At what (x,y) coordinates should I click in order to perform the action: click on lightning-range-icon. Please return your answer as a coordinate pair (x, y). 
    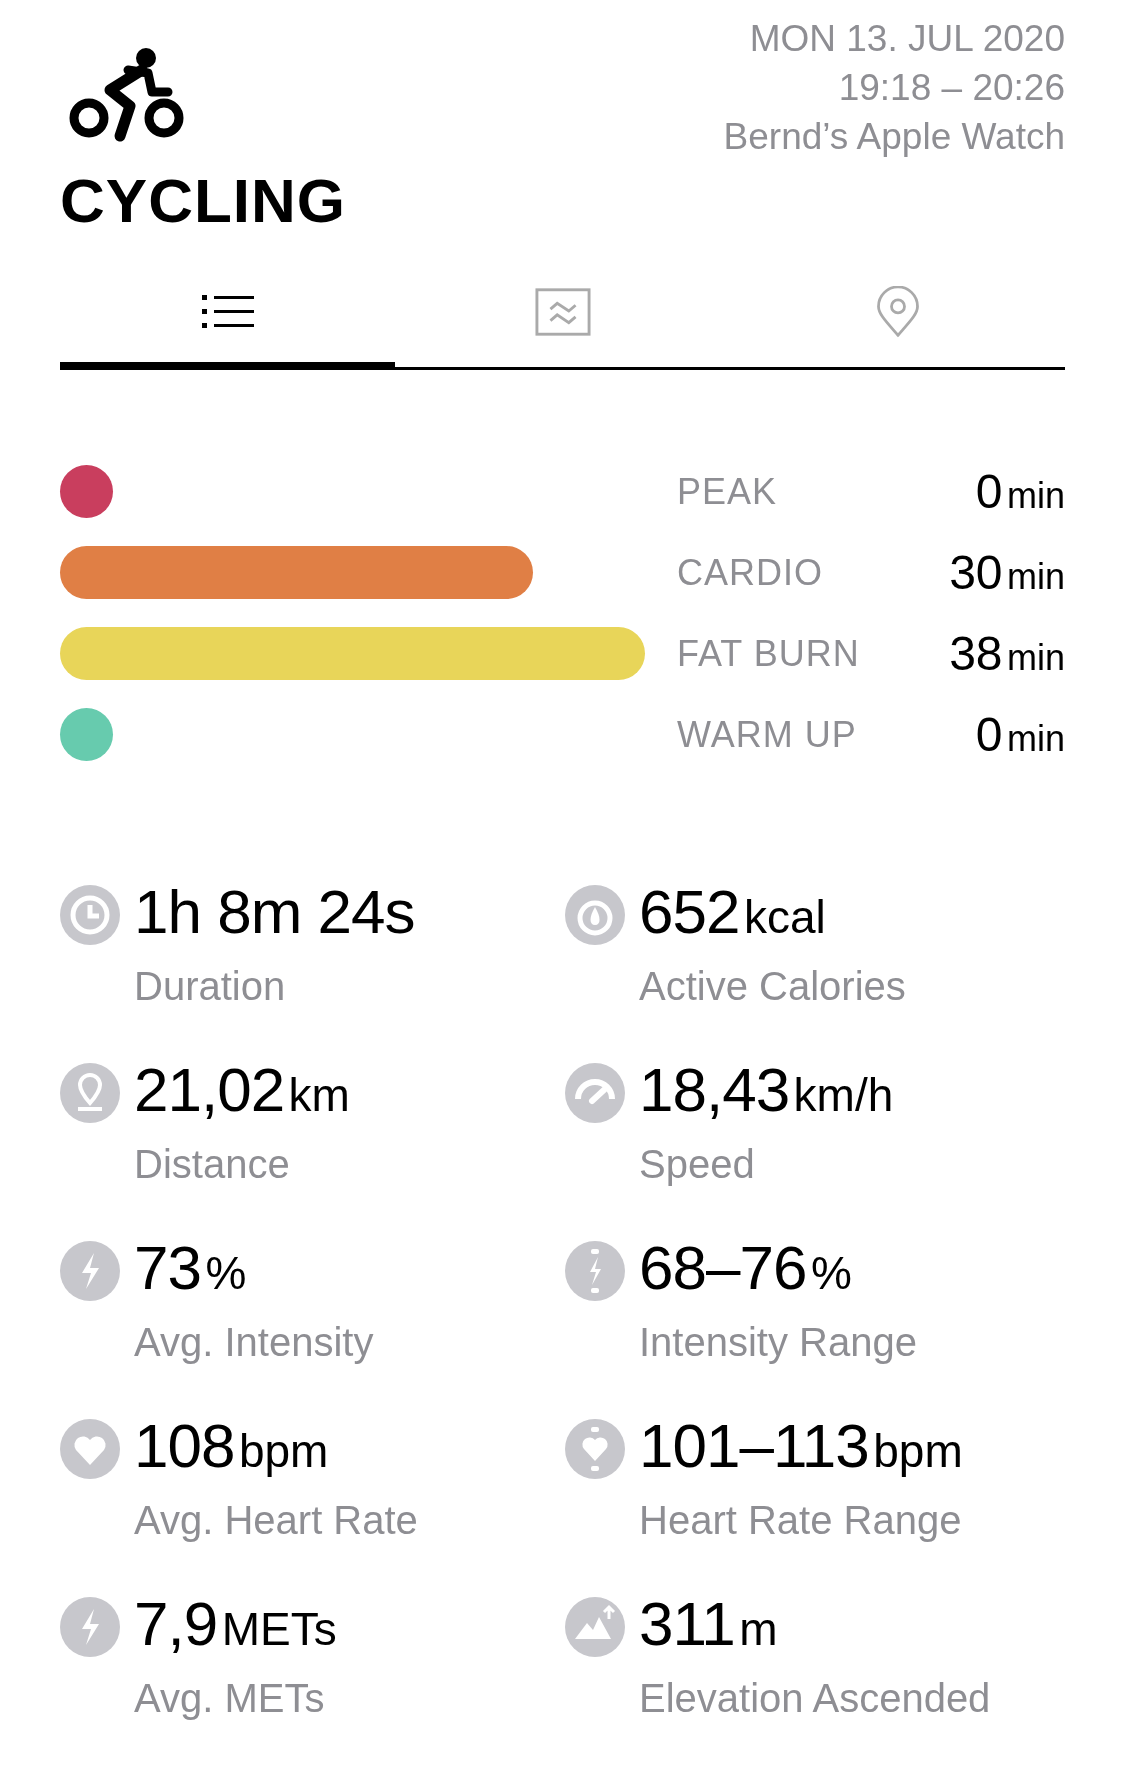
    Looking at the image, I should click on (595, 1271).